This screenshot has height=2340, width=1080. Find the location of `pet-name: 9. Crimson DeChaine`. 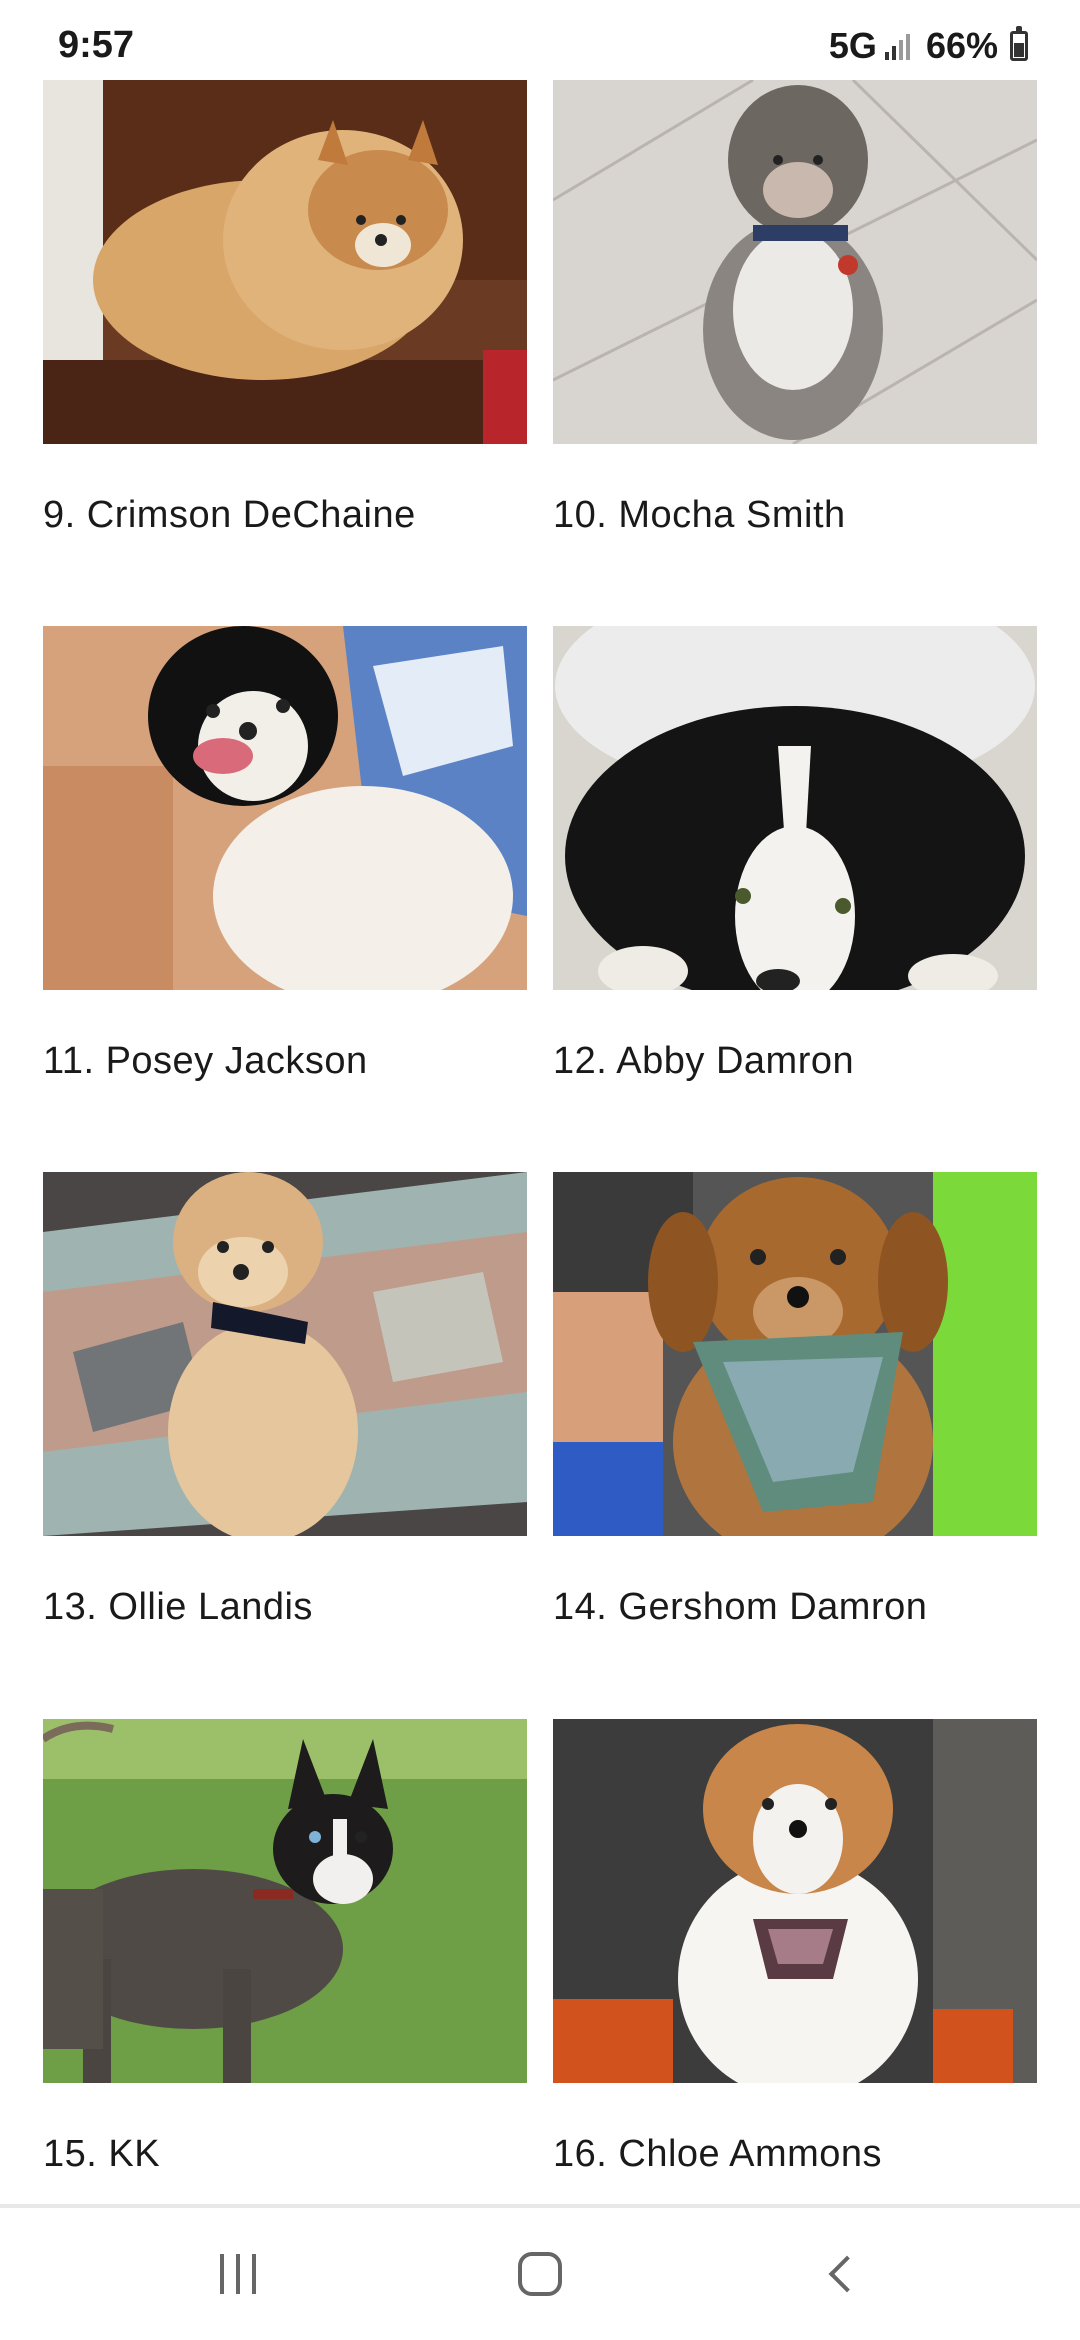

pet-name: 9. Crimson DeChaine is located at coordinates (229, 515).